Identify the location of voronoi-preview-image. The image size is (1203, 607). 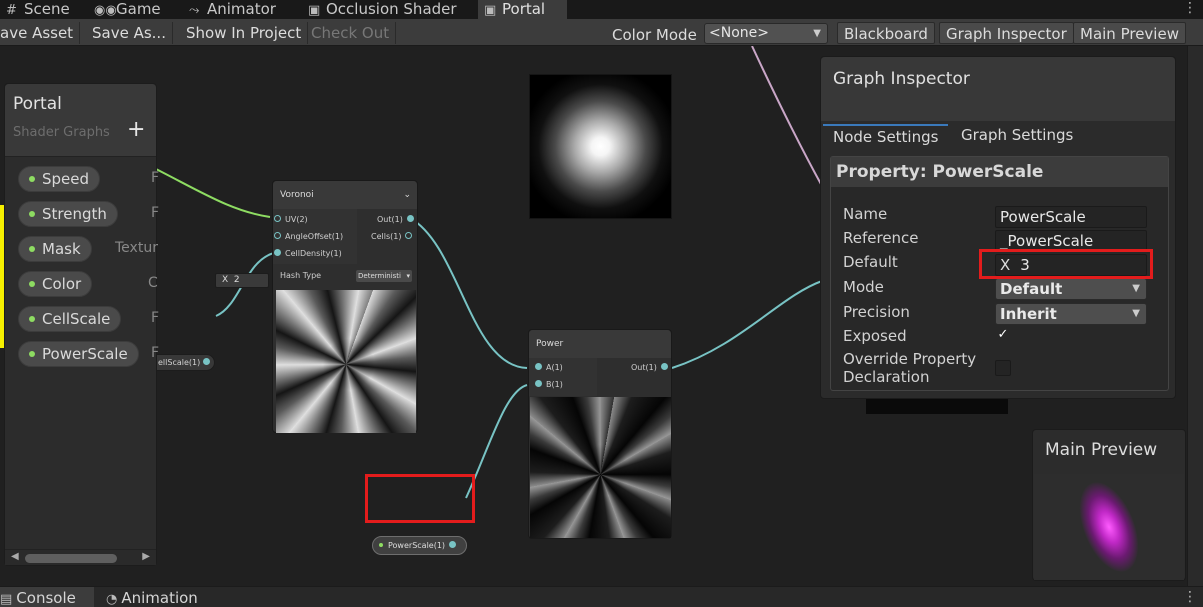
(346, 361).